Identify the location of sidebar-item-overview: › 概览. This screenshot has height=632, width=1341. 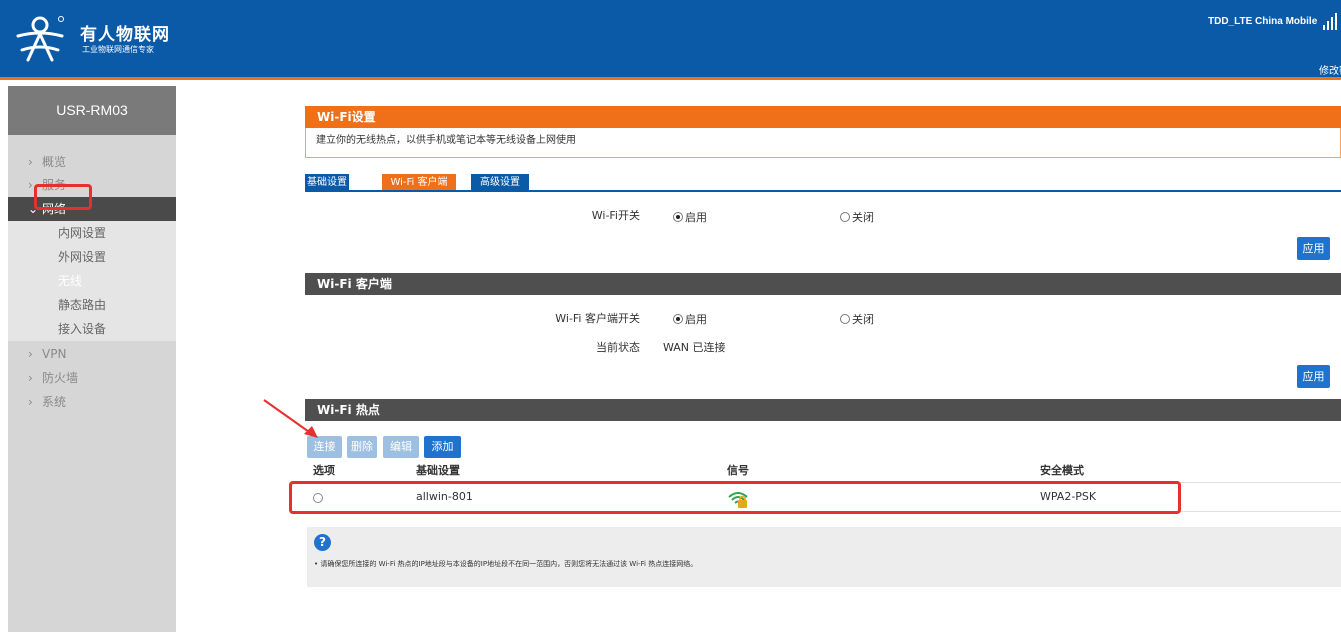
(92, 162).